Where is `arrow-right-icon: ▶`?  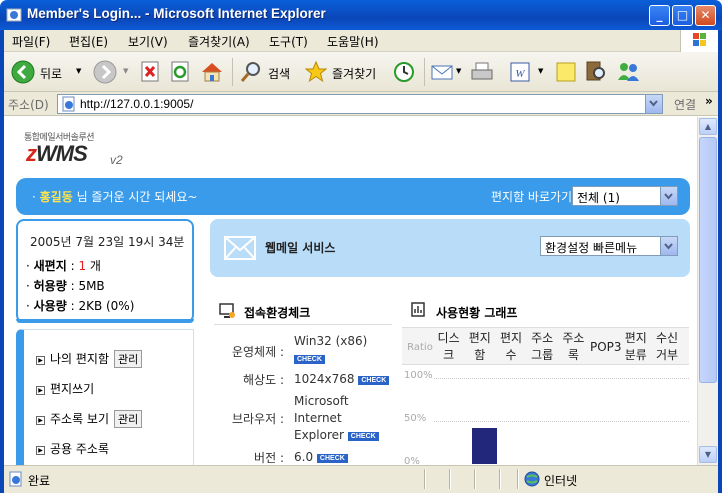 arrow-right-icon: ▶ is located at coordinates (40, 360).